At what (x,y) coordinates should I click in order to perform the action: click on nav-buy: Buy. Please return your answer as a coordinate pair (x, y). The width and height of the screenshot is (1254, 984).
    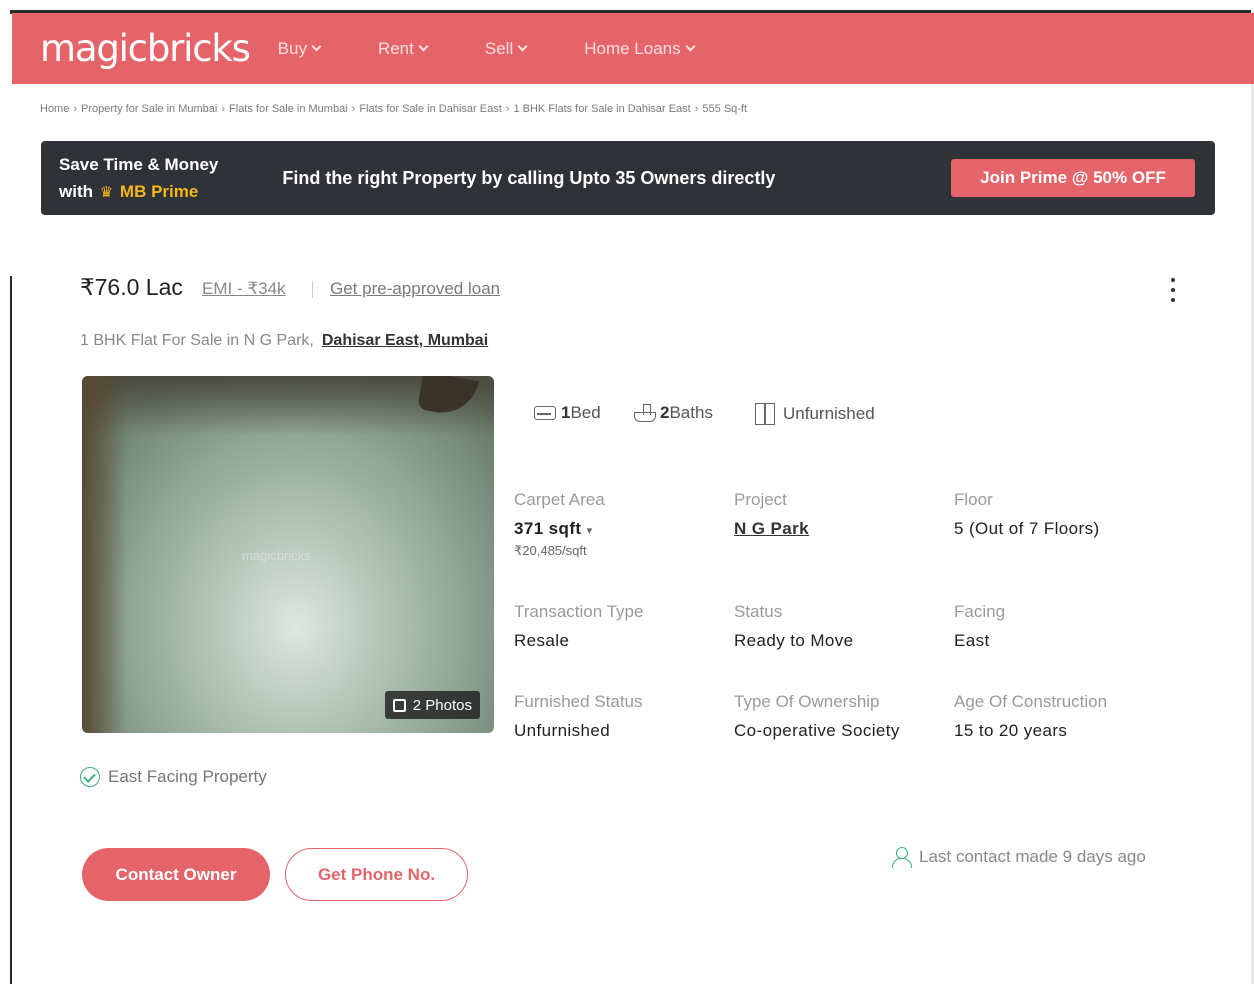
    Looking at the image, I should click on (299, 48).